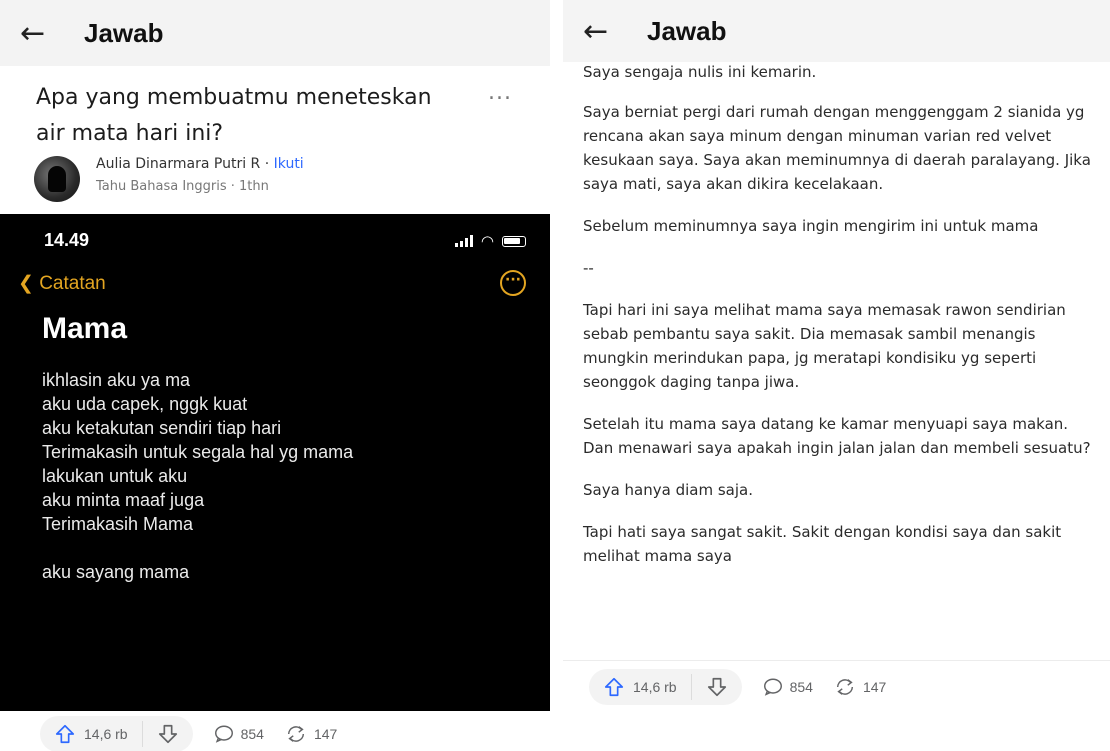  I want to click on note-line, so click(197, 548).